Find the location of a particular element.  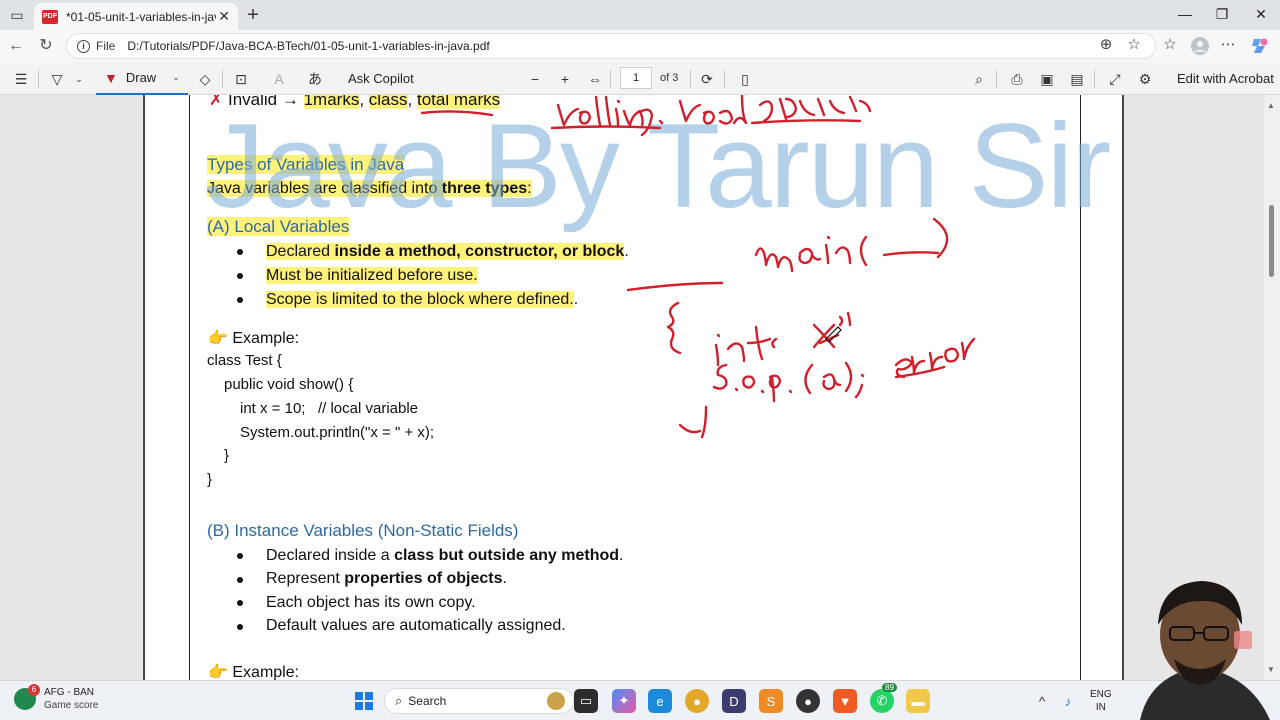

brave-icon: ▼ is located at coordinates (845, 701).